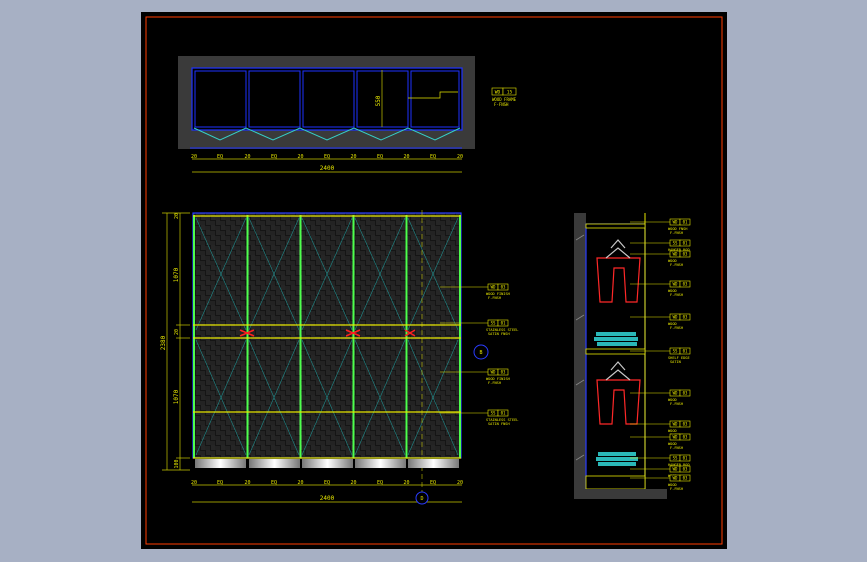  What do you see at coordinates (327, 463) in the screenshot?
I see `elevation-base-lights` at bounding box center [327, 463].